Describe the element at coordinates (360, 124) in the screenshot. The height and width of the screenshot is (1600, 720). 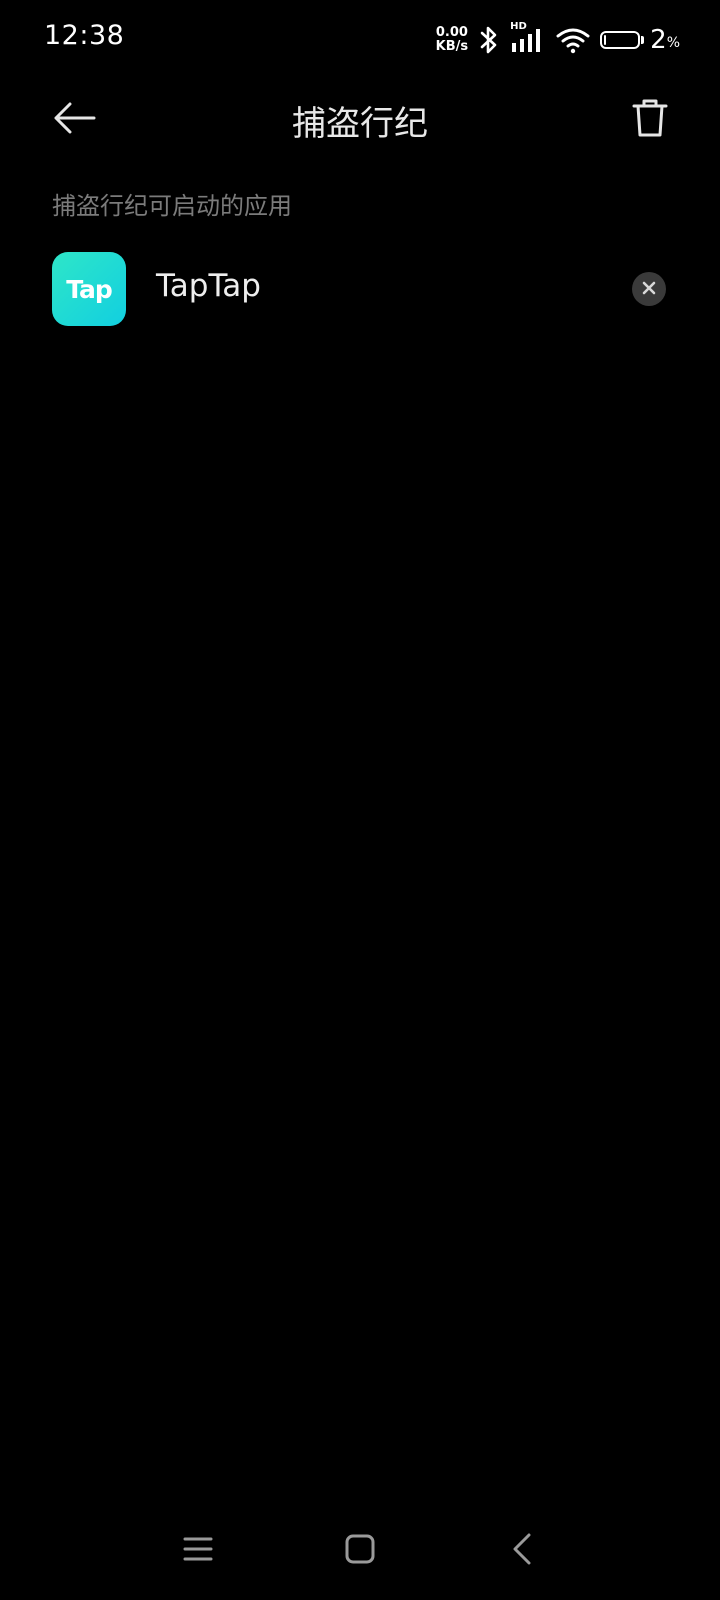
I see `page-title: 捕盗行纪` at that location.